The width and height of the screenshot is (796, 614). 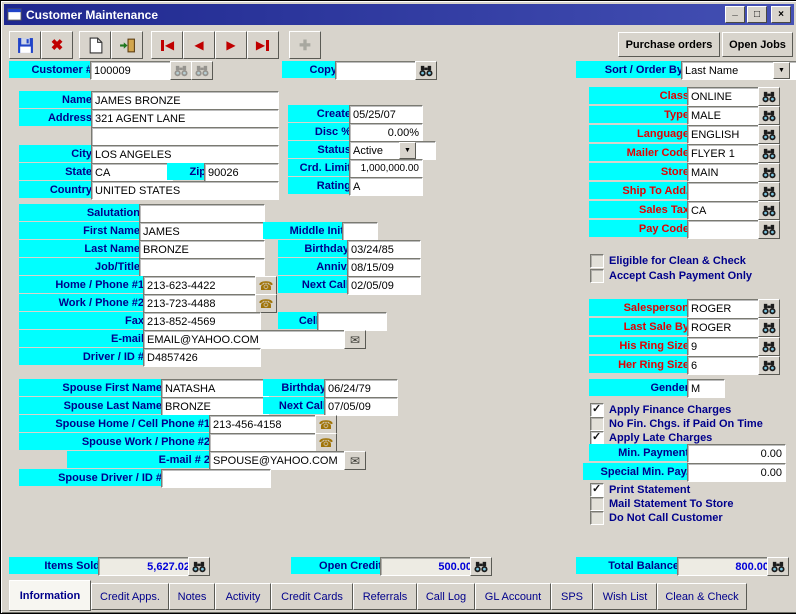 What do you see at coordinates (725, 172) in the screenshot?
I see `store-input: MAIN` at bounding box center [725, 172].